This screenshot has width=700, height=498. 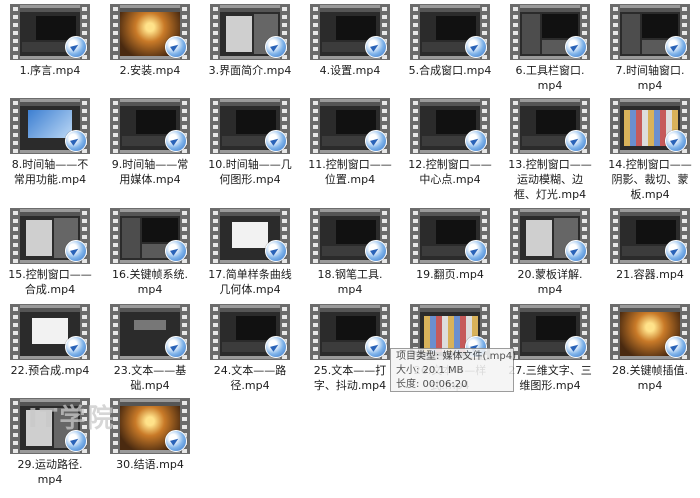 What do you see at coordinates (450, 274) in the screenshot?
I see `file-name: 19.翻页.mp4` at bounding box center [450, 274].